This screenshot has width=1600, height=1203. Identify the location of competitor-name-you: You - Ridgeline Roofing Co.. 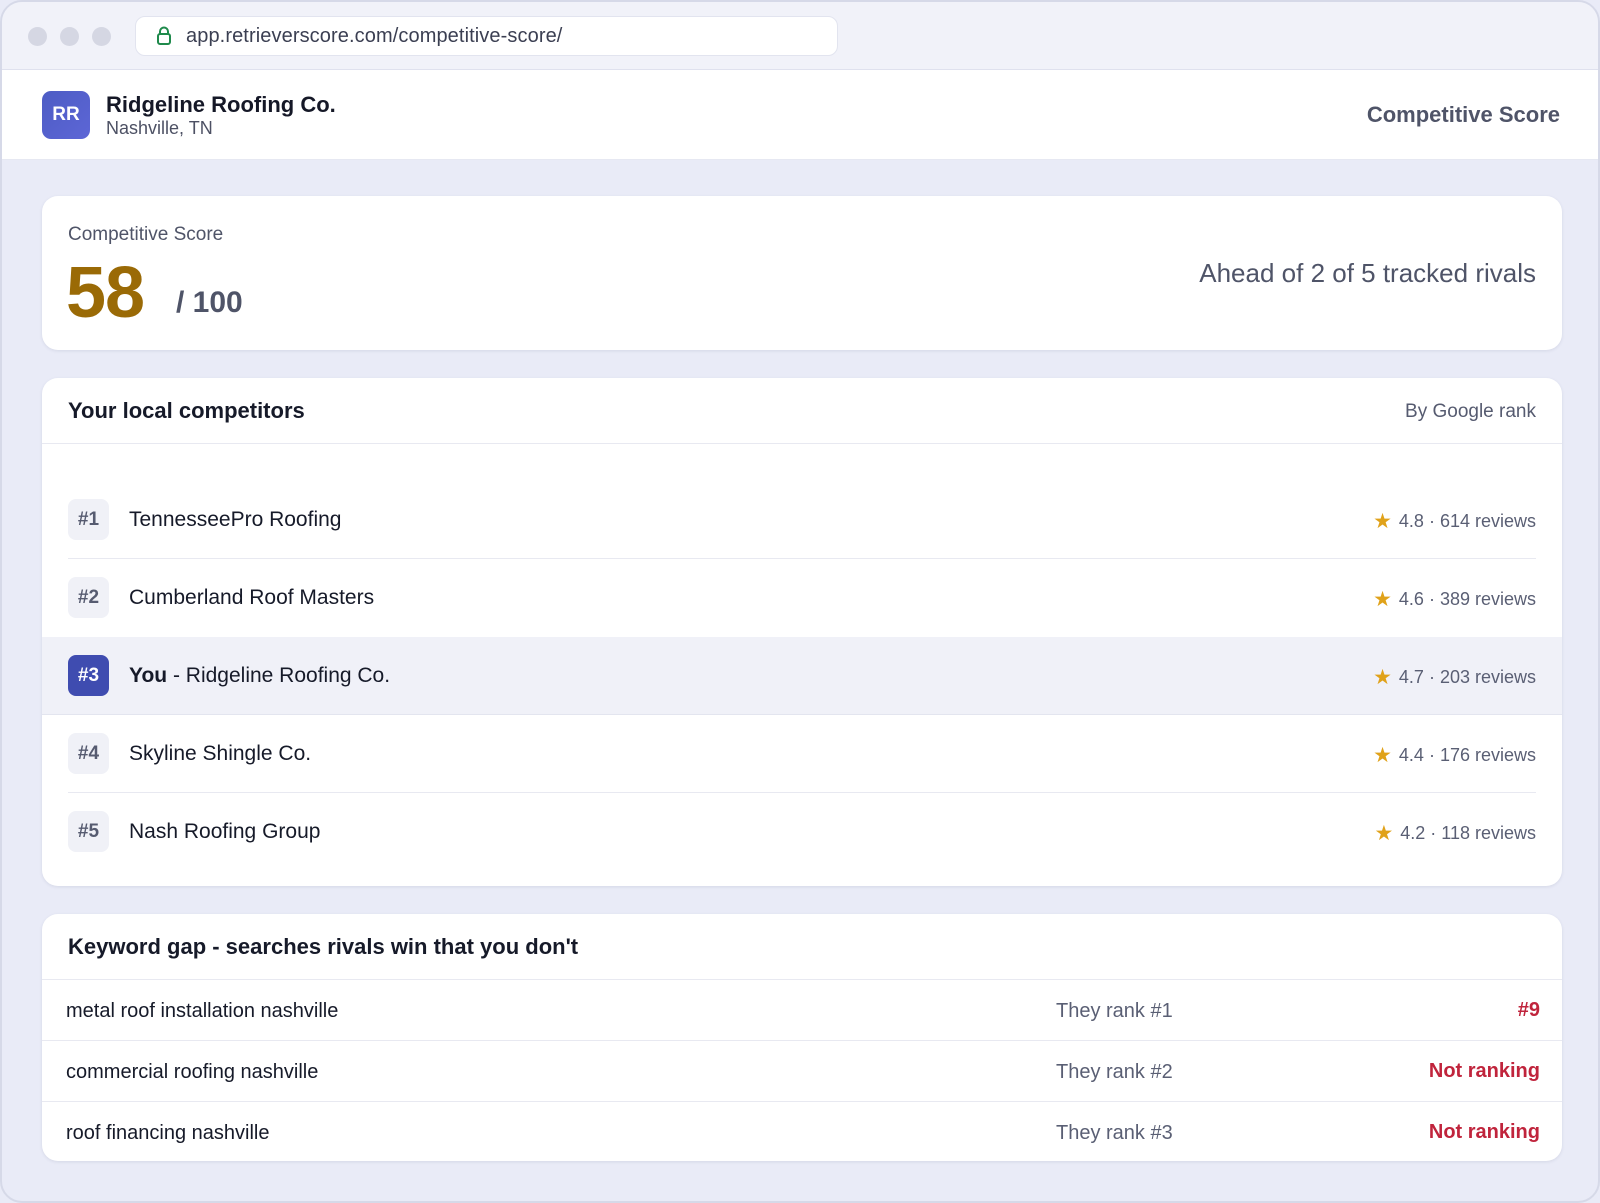
(259, 676).